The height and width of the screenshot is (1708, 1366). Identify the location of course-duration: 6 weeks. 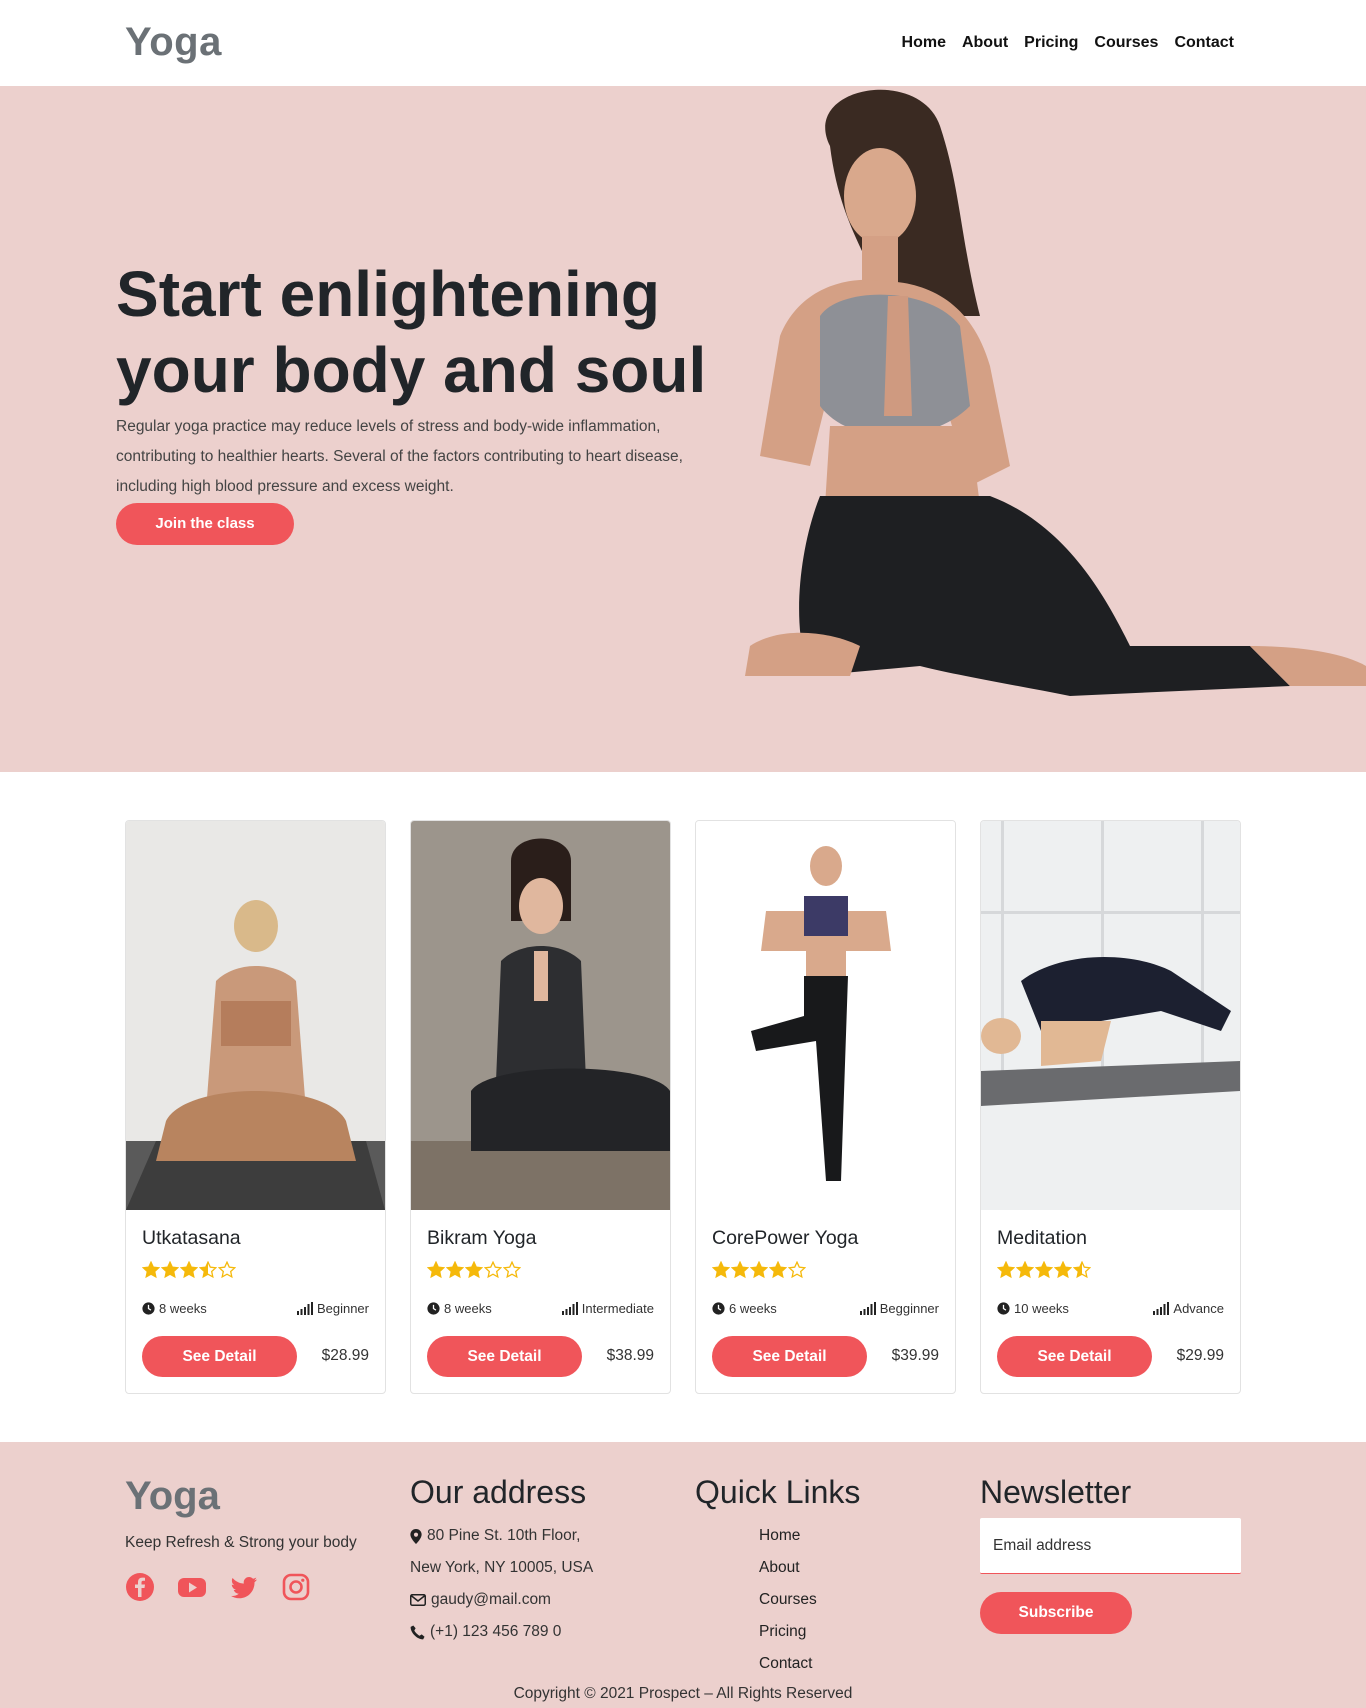
(744, 1308).